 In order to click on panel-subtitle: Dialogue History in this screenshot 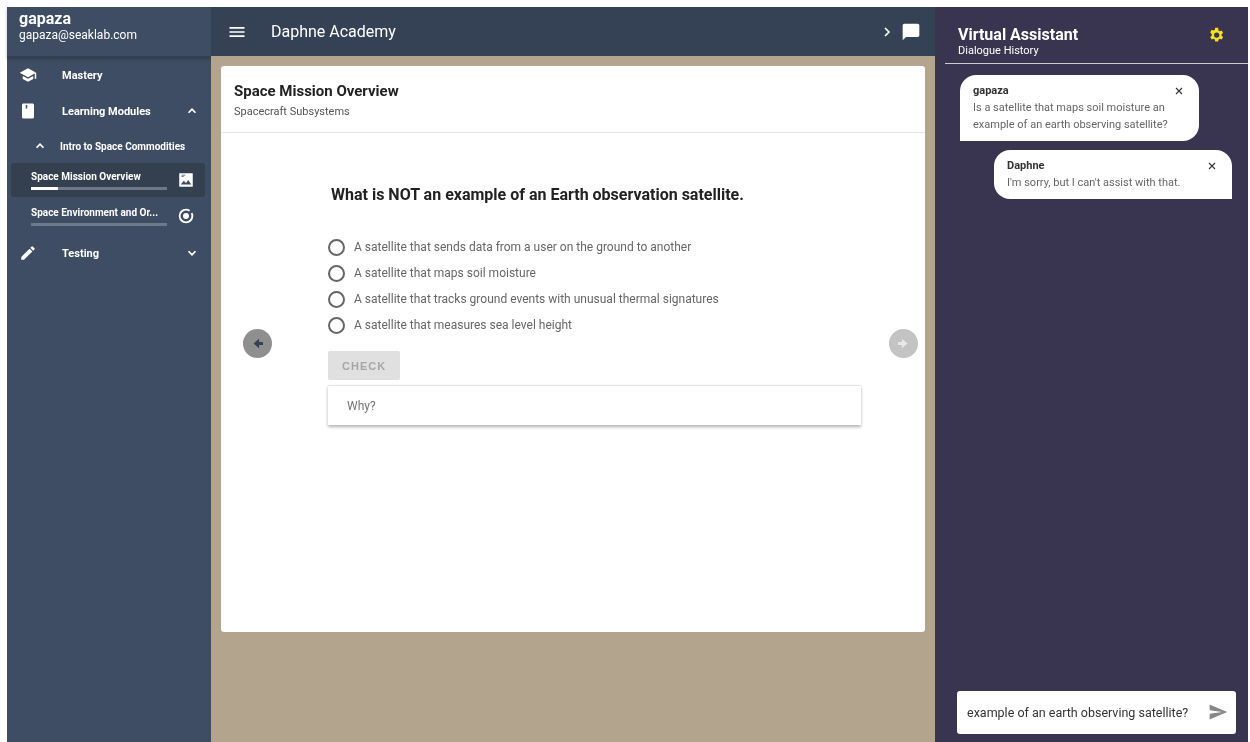, I will do `click(999, 50)`.